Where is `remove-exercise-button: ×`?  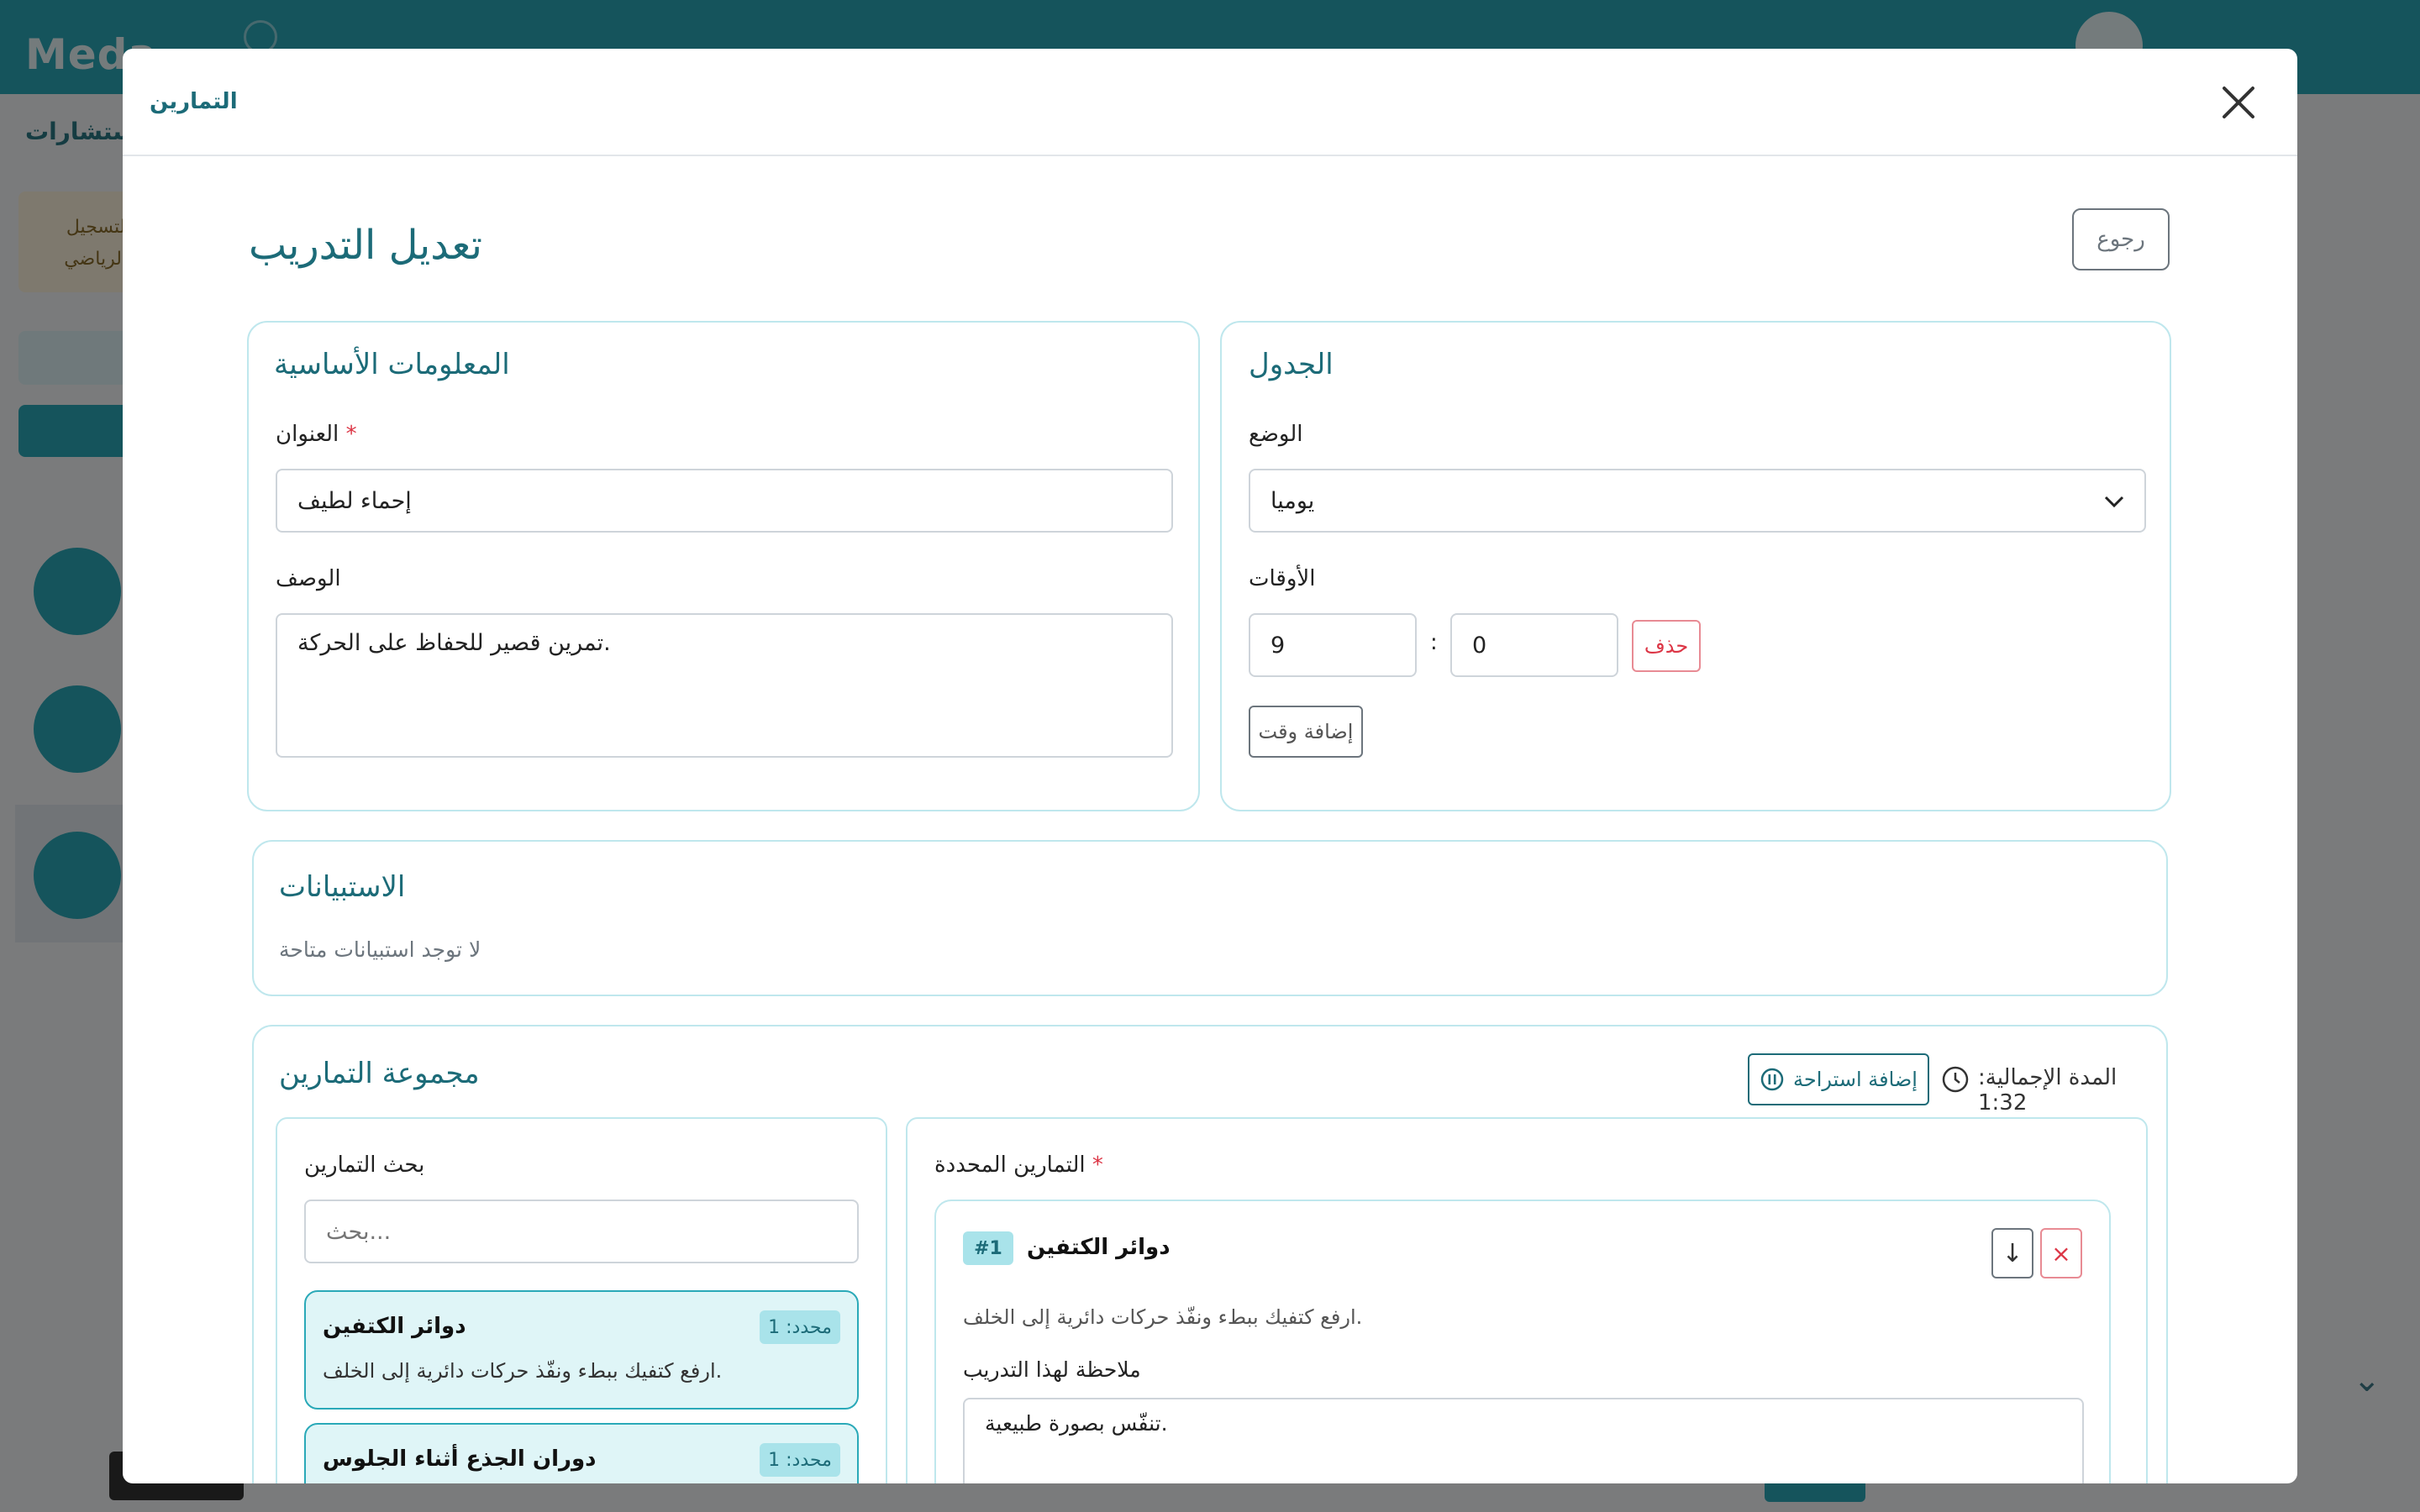
remove-exercise-button: × is located at coordinates (2061, 1253).